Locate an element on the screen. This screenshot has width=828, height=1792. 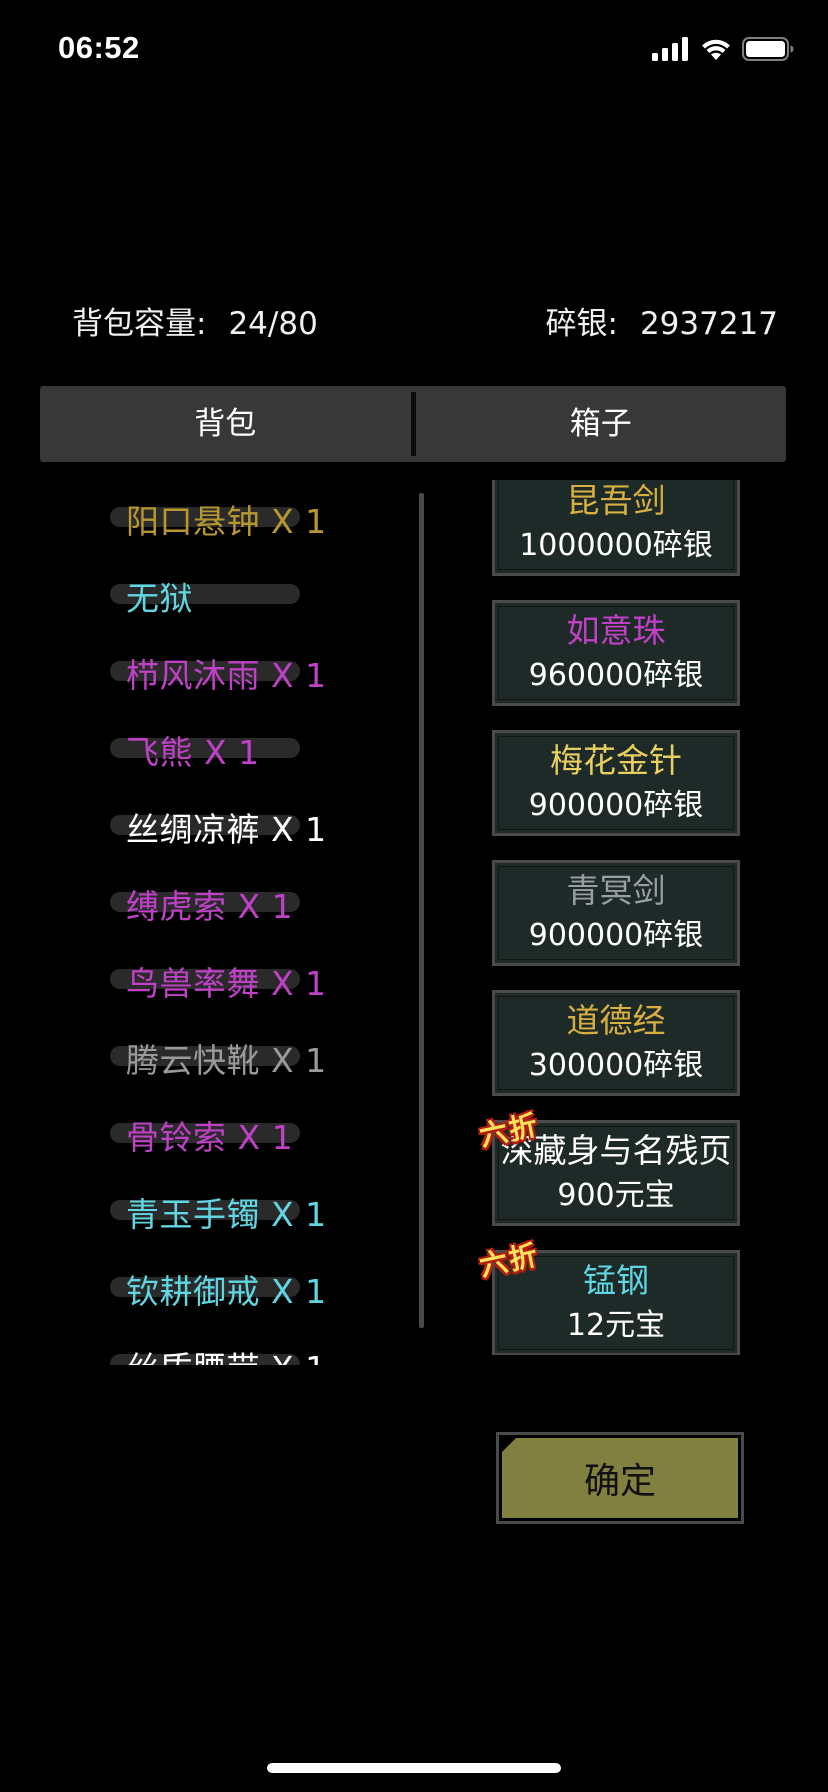
bag-list-item: 骨铃索 X 1 is located at coordinates (258, 1134).